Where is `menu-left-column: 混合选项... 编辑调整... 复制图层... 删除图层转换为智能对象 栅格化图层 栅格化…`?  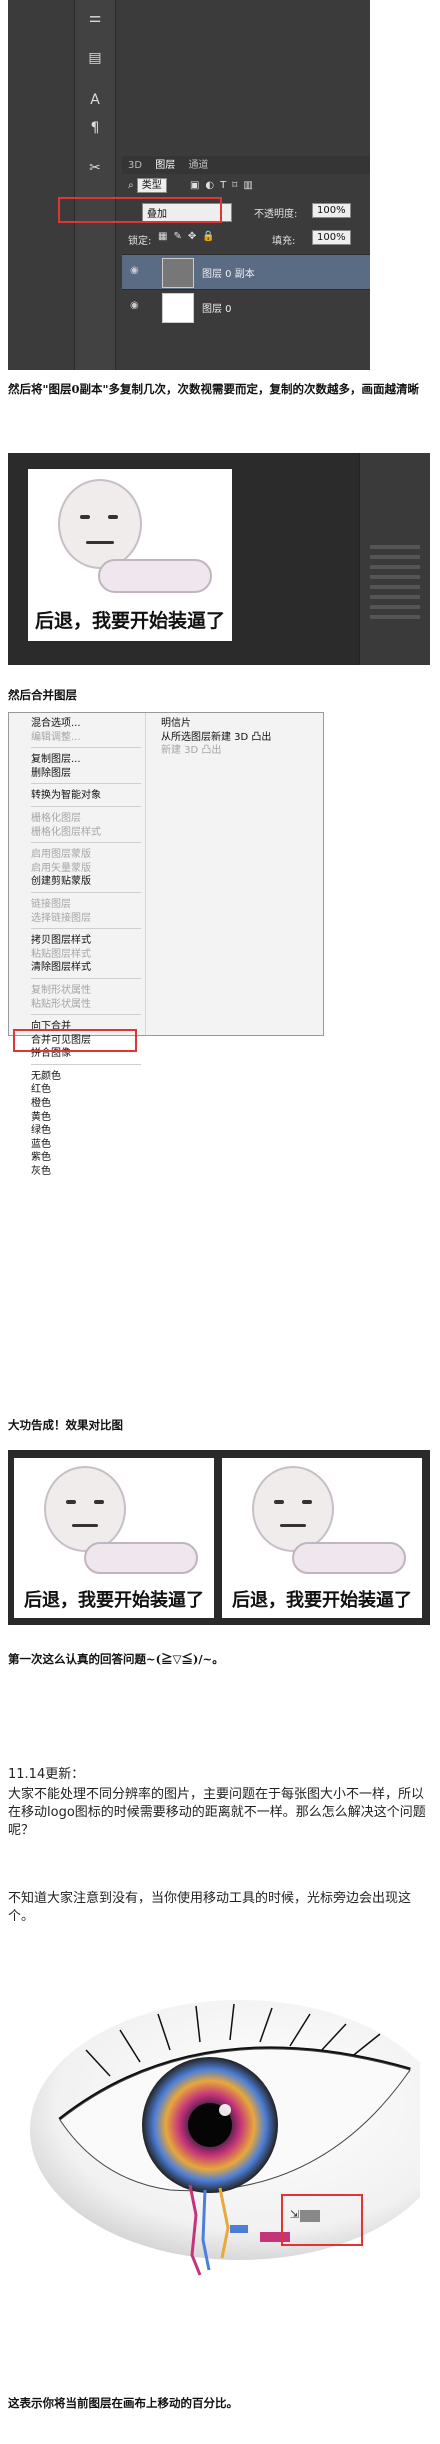
menu-left-column: 混合选项... 编辑调整... 复制图层... 删除图层转换为智能对象 栅格化图层 栅格化… is located at coordinates (77, 948).